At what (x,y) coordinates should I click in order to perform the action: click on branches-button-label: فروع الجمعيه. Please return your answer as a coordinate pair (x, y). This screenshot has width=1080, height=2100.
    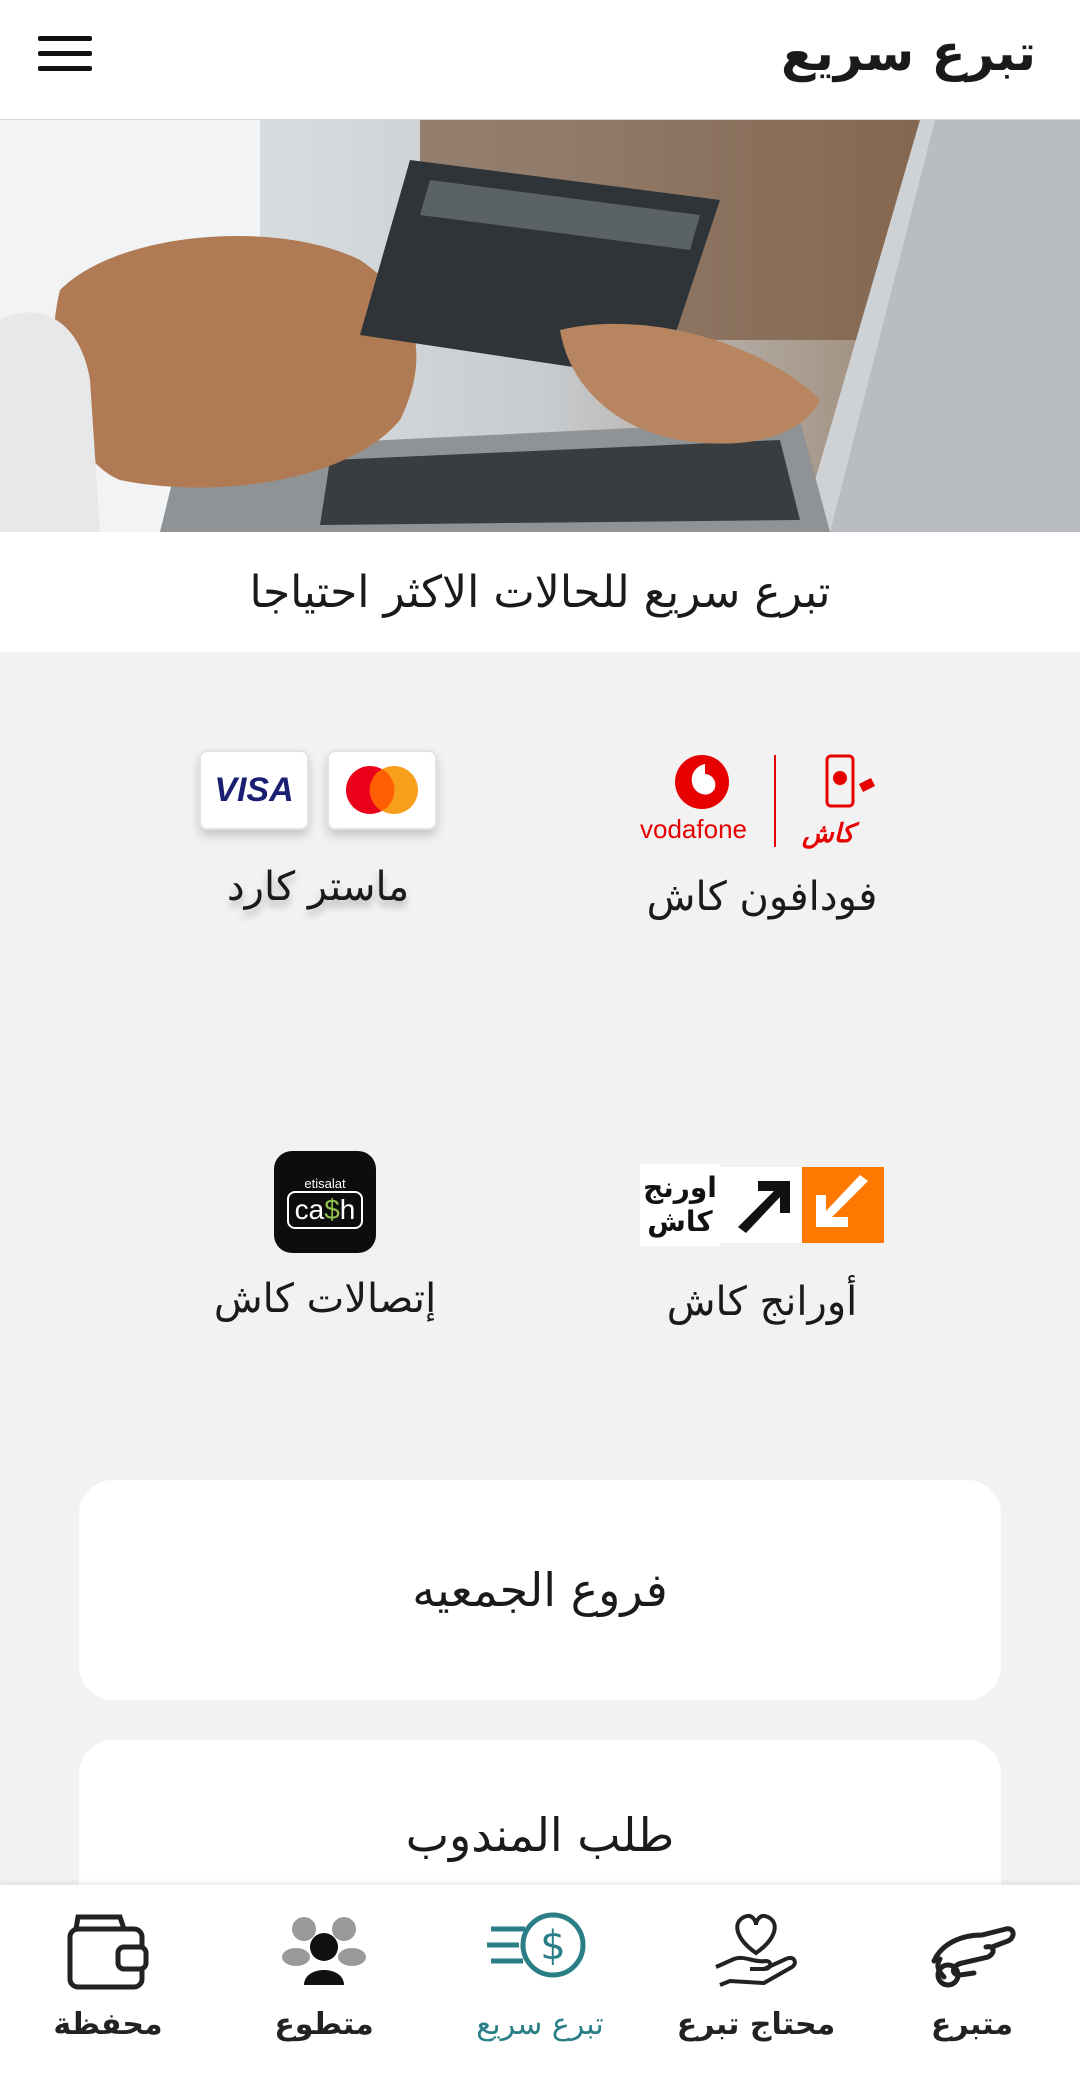
    Looking at the image, I should click on (540, 1590).